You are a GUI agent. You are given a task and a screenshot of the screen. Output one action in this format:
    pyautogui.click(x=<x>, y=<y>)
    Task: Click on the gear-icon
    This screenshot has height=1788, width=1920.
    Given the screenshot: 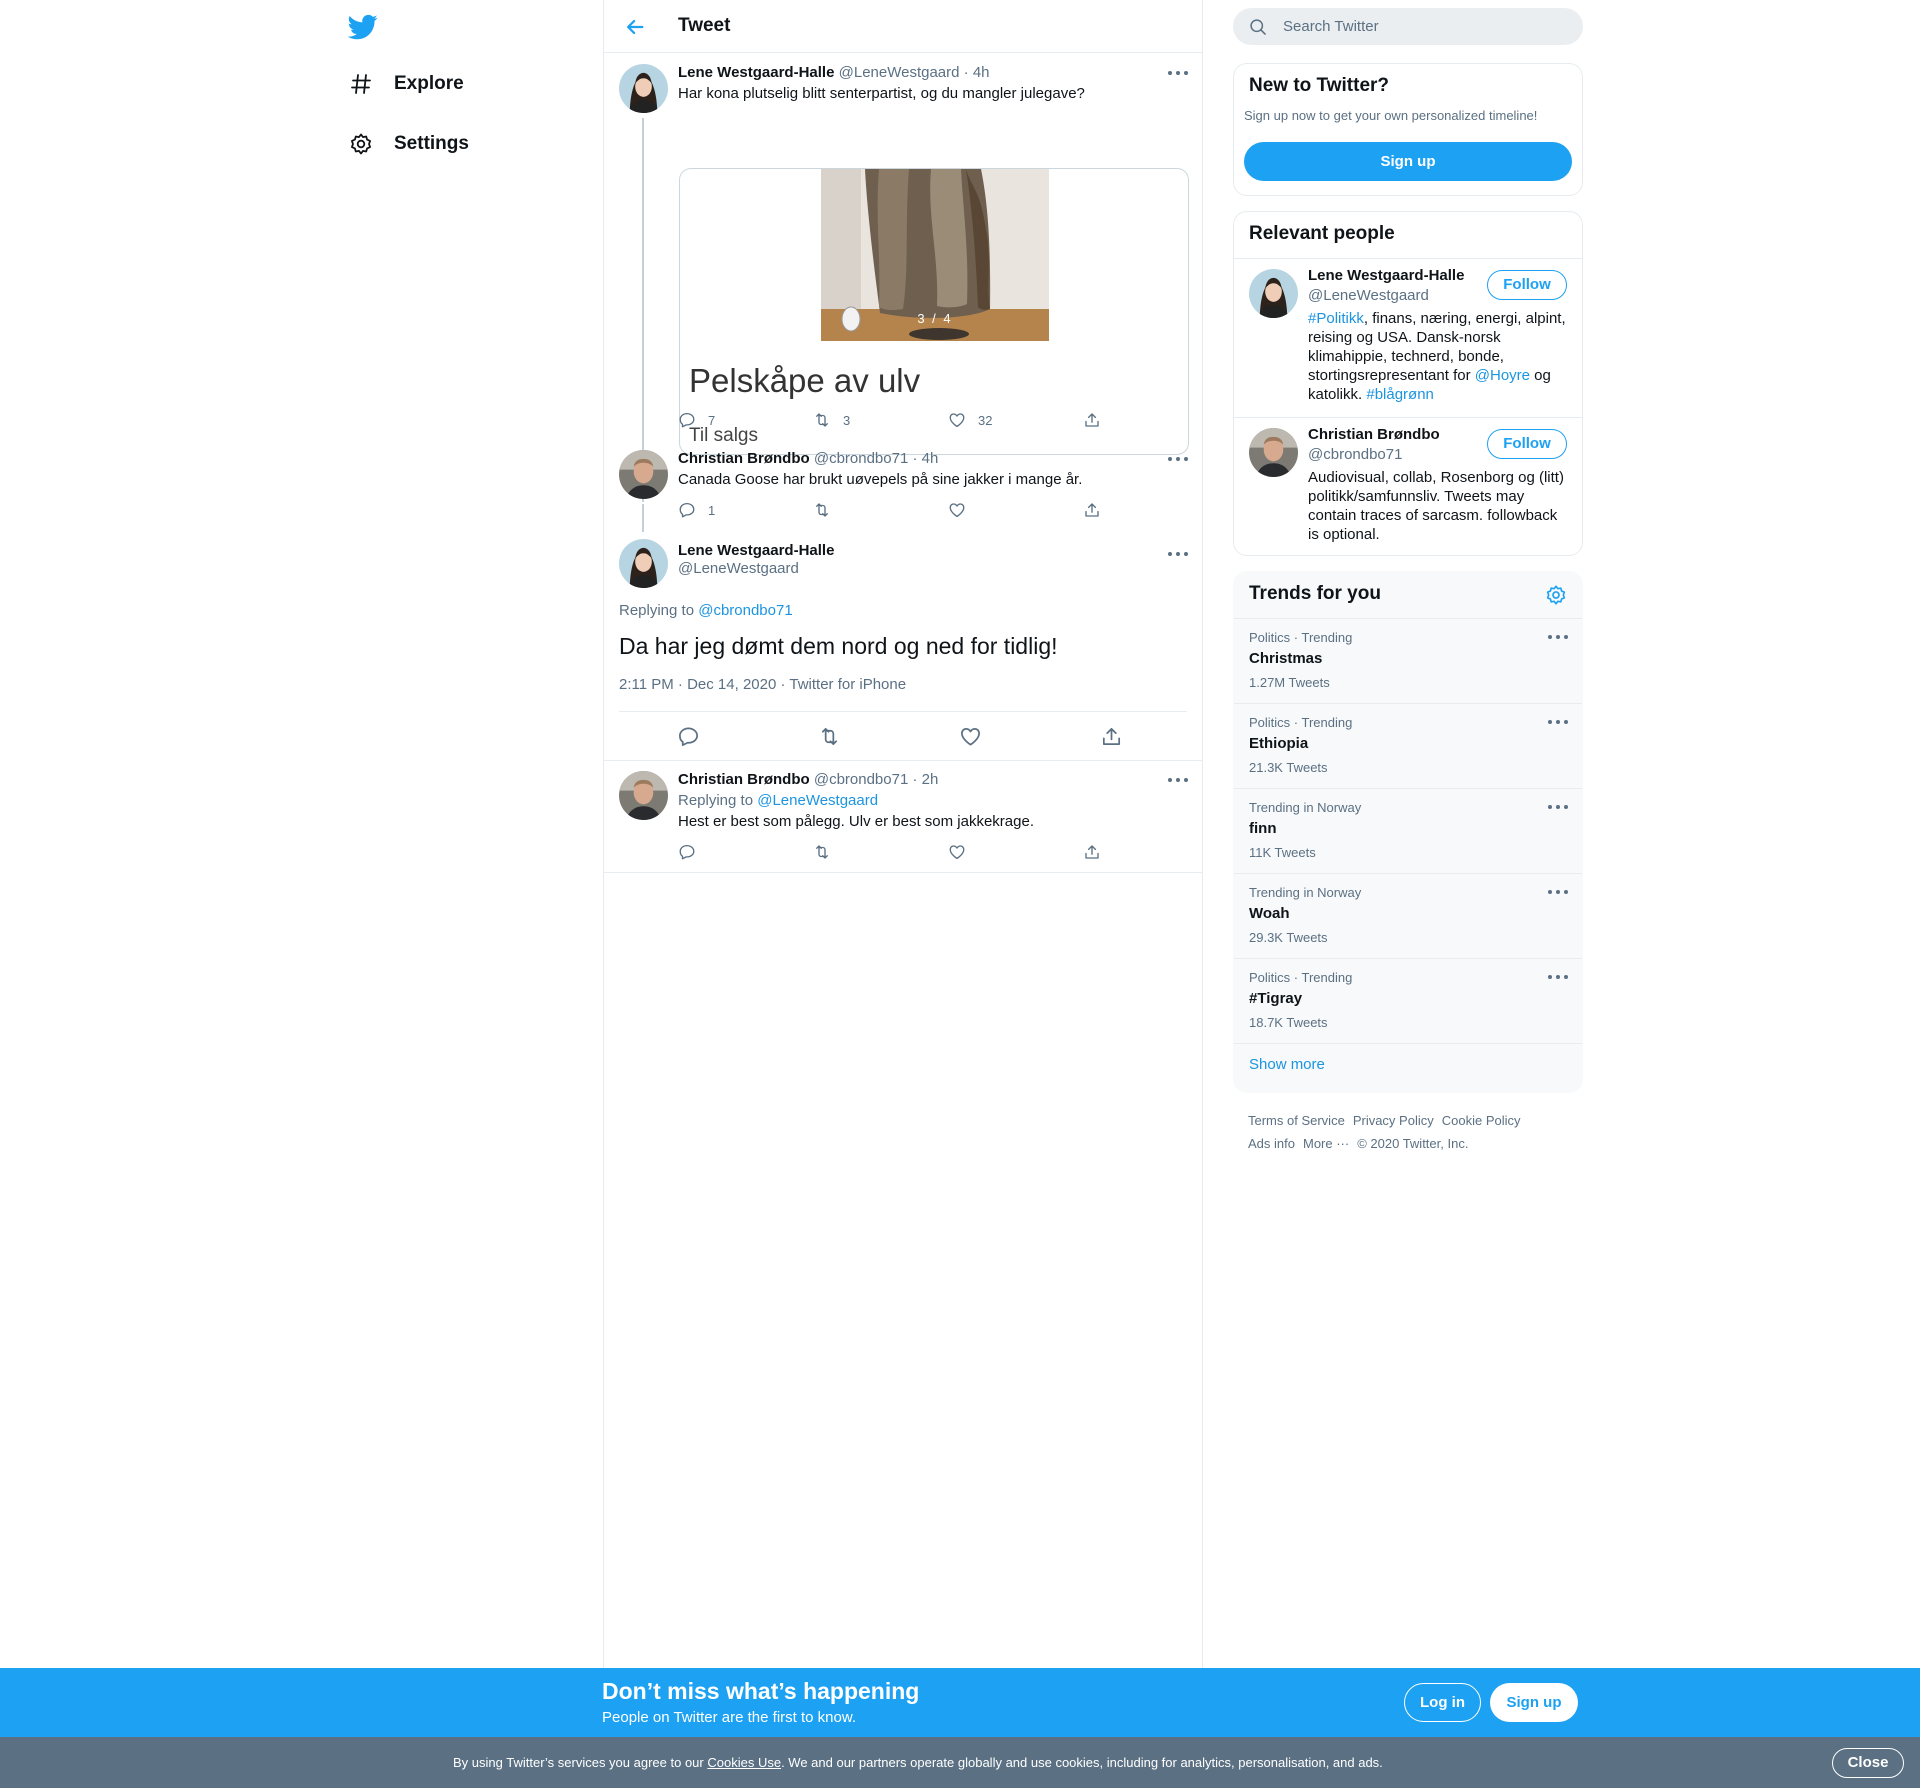 What is the action you would take?
    pyautogui.click(x=1556, y=595)
    